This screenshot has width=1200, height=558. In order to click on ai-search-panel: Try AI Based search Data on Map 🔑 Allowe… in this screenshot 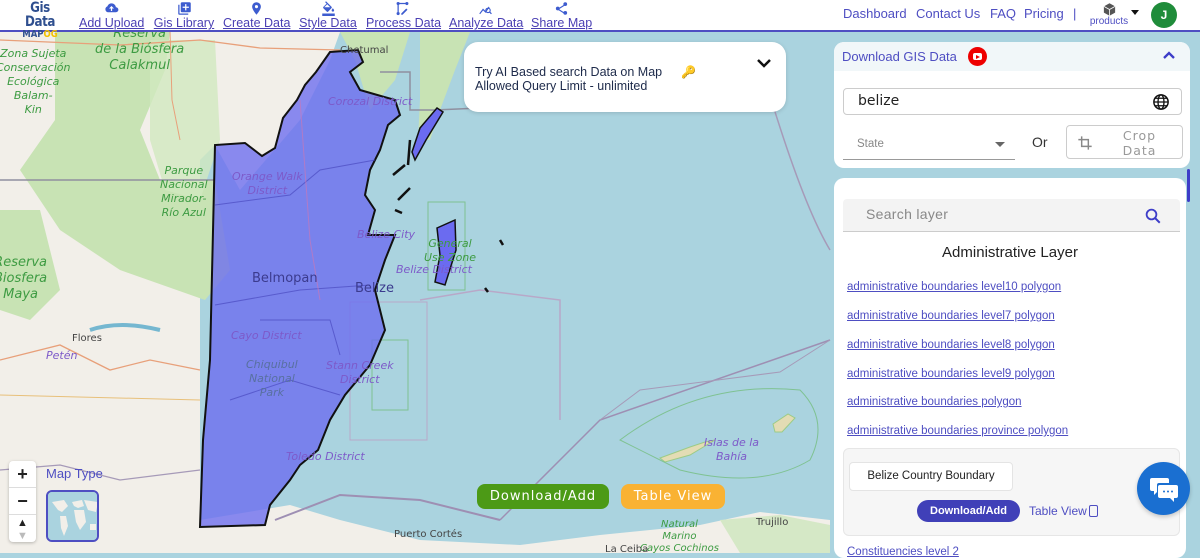, I will do `click(625, 77)`.